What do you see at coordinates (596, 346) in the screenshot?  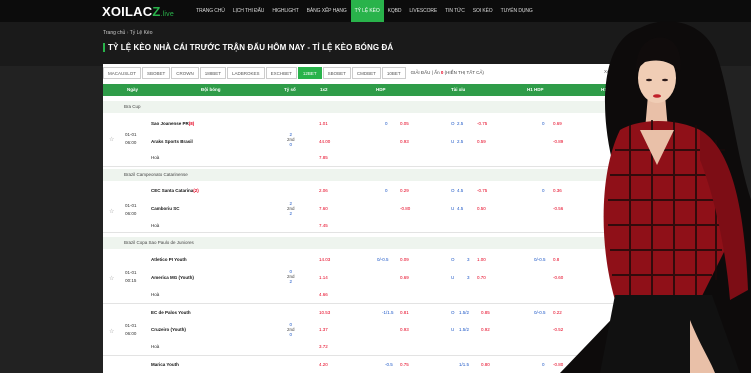 I see `more-odds-label: Tiền 1.5` at bounding box center [596, 346].